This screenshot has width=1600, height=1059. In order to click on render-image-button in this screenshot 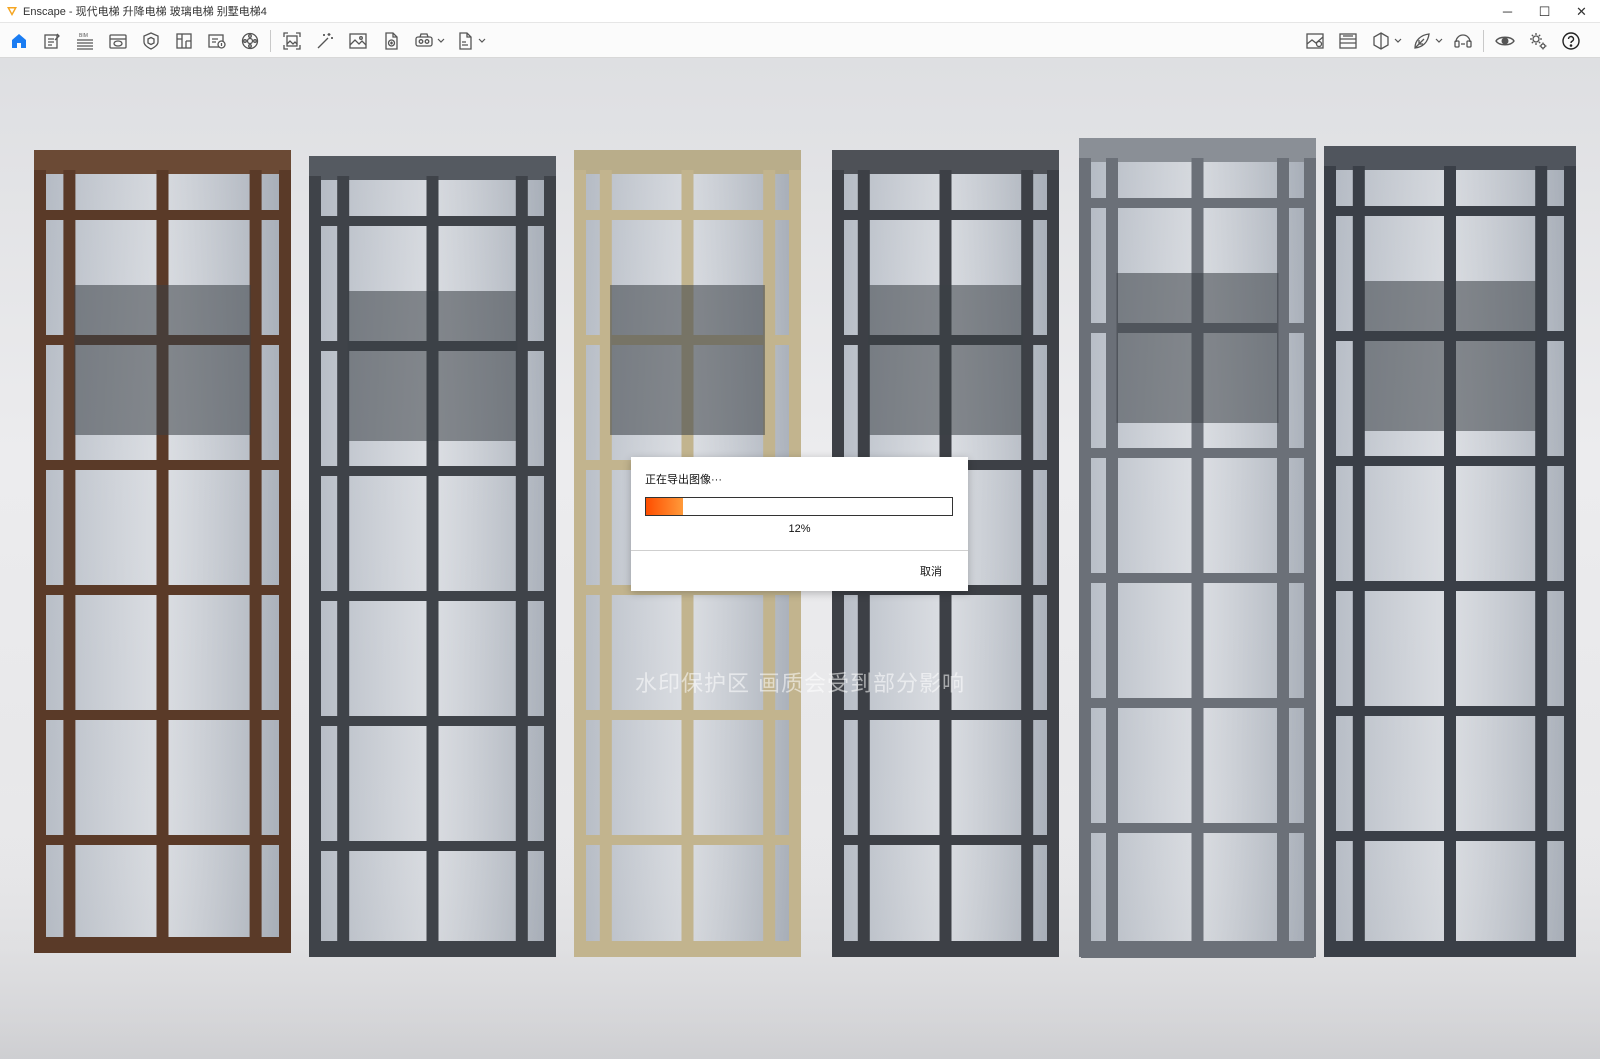, I will do `click(358, 41)`.